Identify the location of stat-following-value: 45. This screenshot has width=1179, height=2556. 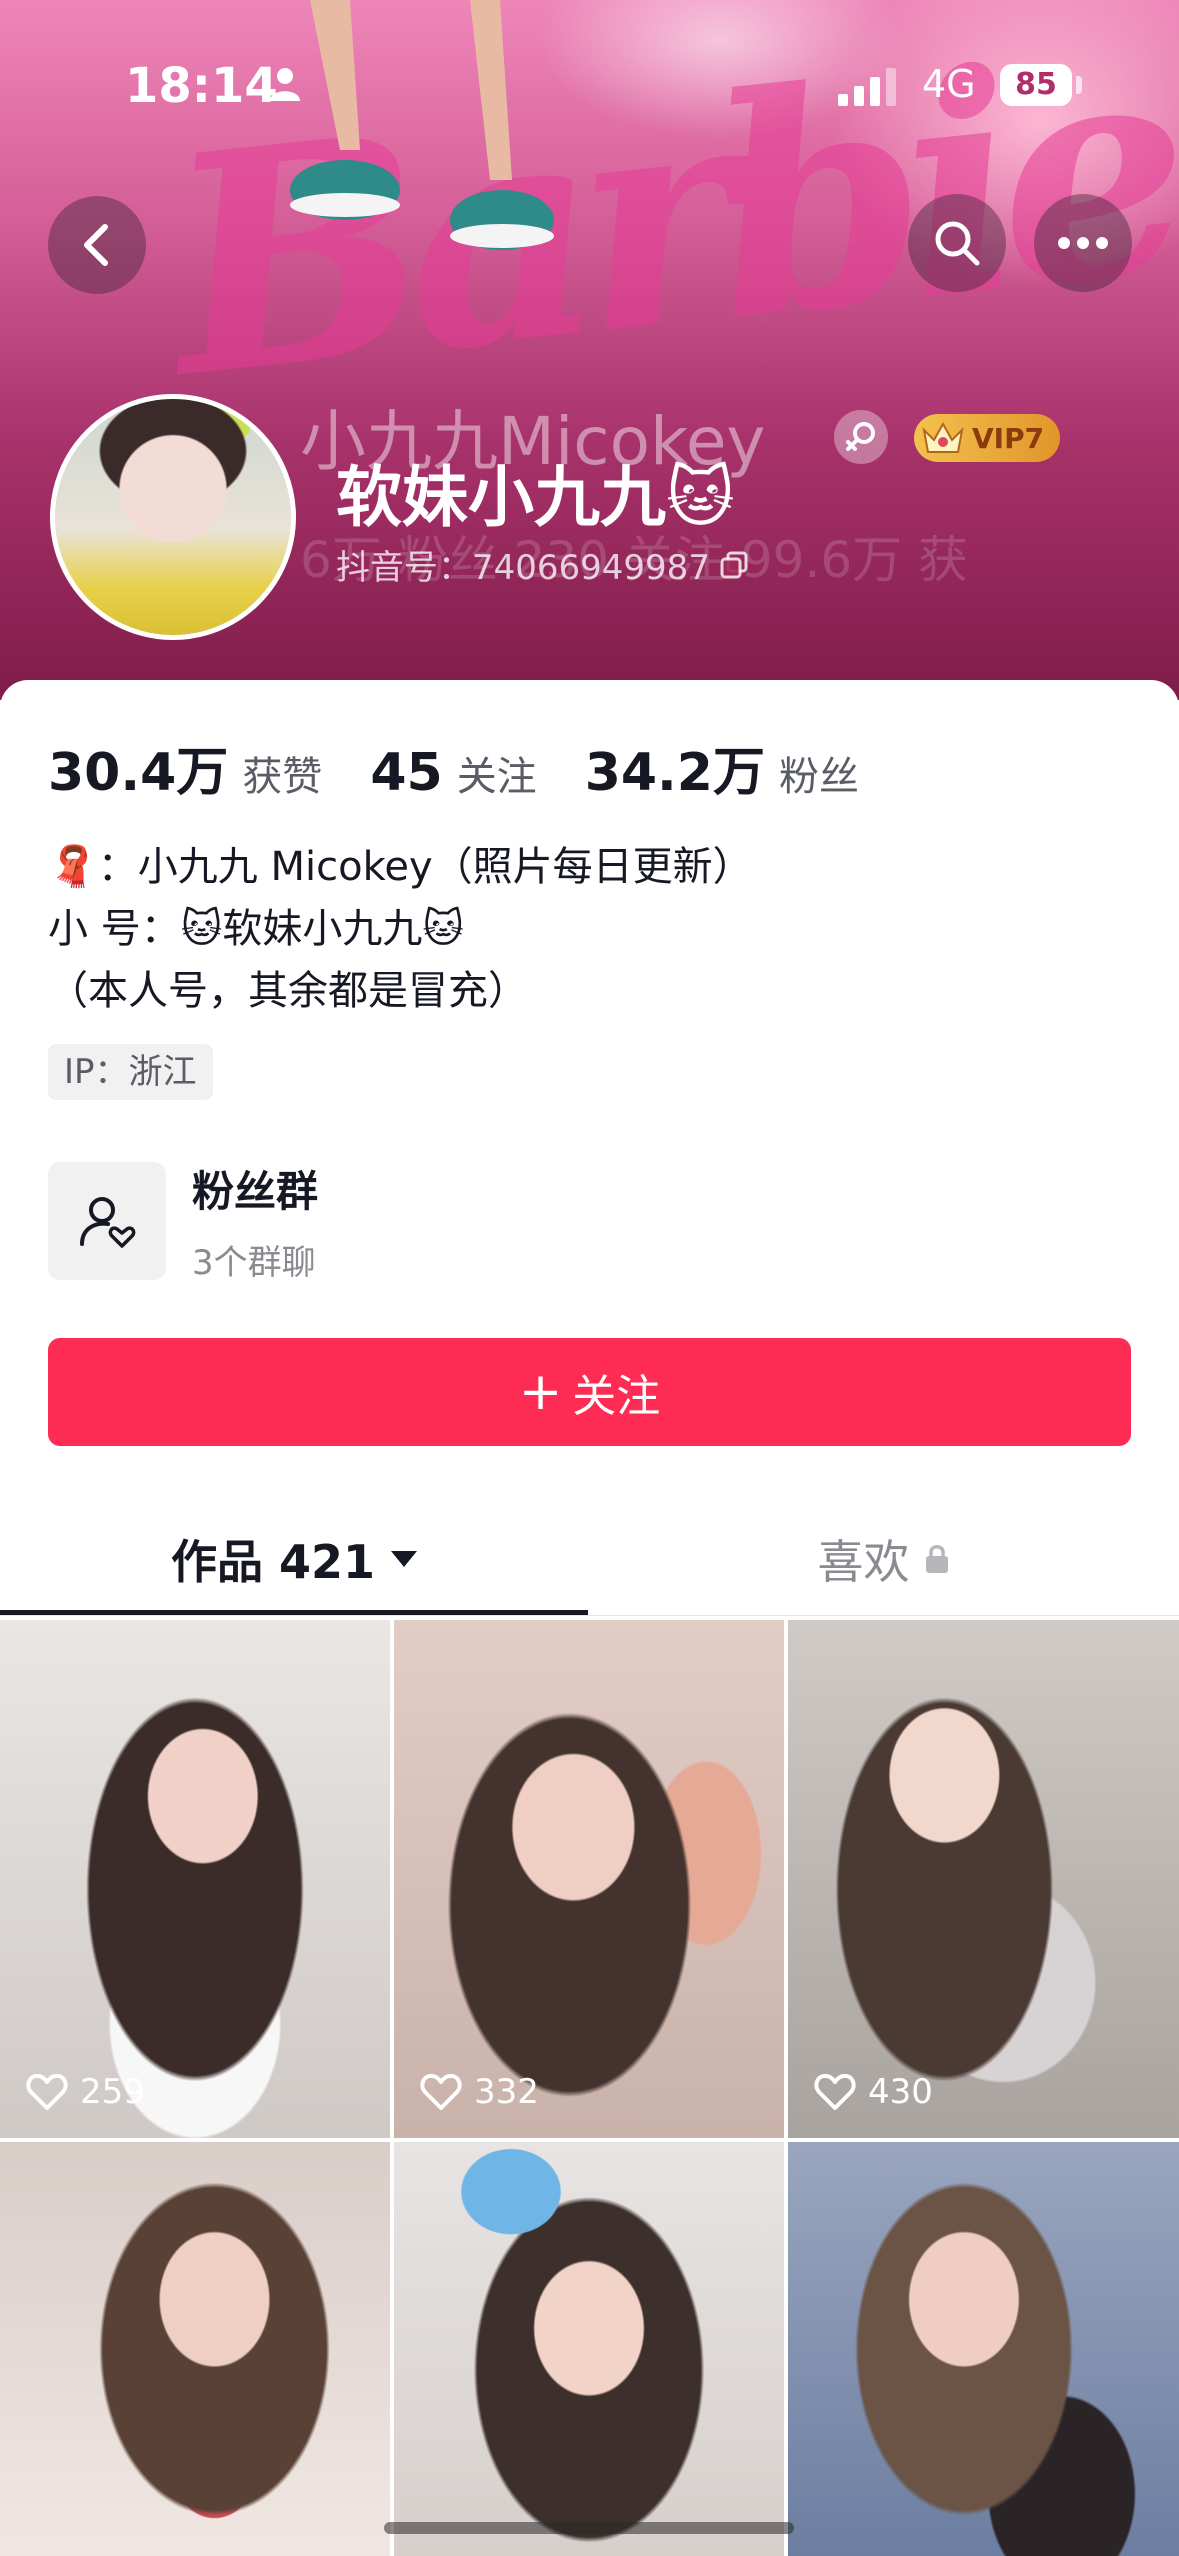
(406, 773).